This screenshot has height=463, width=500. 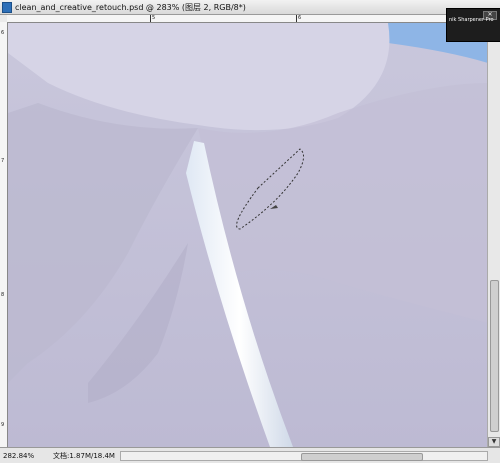 I want to click on ruler-left-mark-9: 9, so click(x=3, y=425).